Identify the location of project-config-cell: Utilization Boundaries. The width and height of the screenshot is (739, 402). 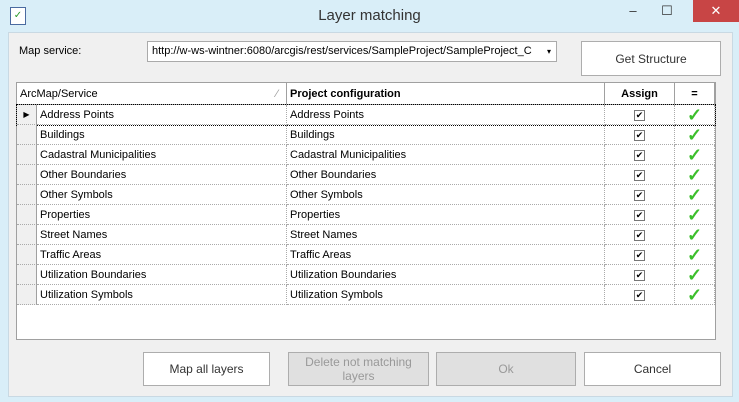
(446, 275).